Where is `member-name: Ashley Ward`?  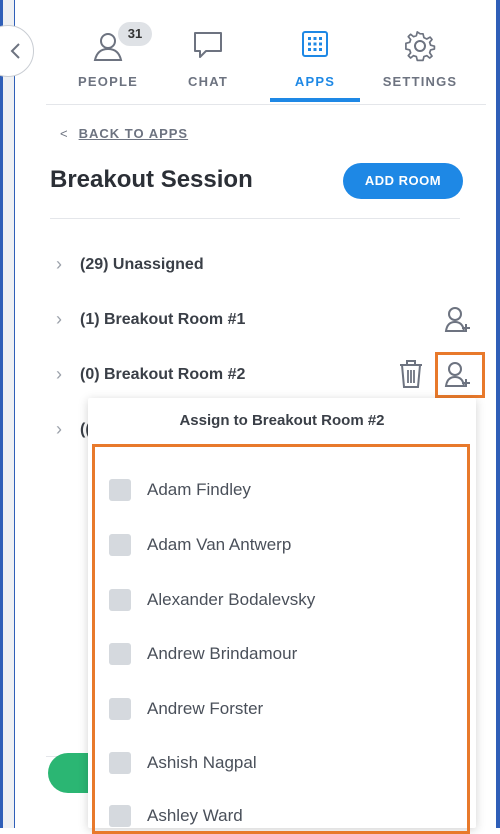
member-name: Ashley Ward is located at coordinates (195, 815).